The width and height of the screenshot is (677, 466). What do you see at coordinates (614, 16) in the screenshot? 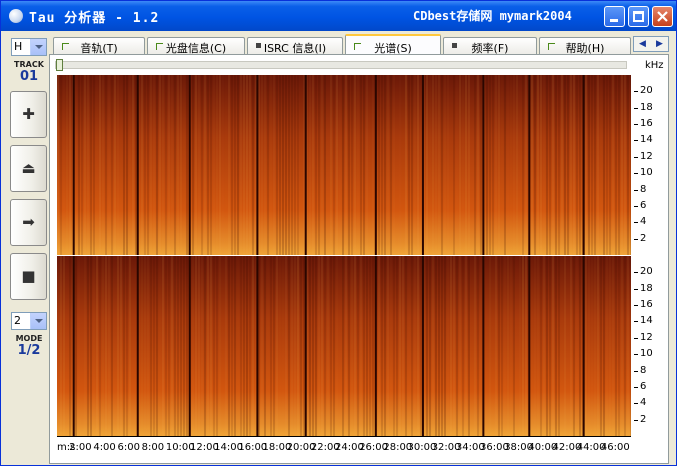
I see `minimize-button` at bounding box center [614, 16].